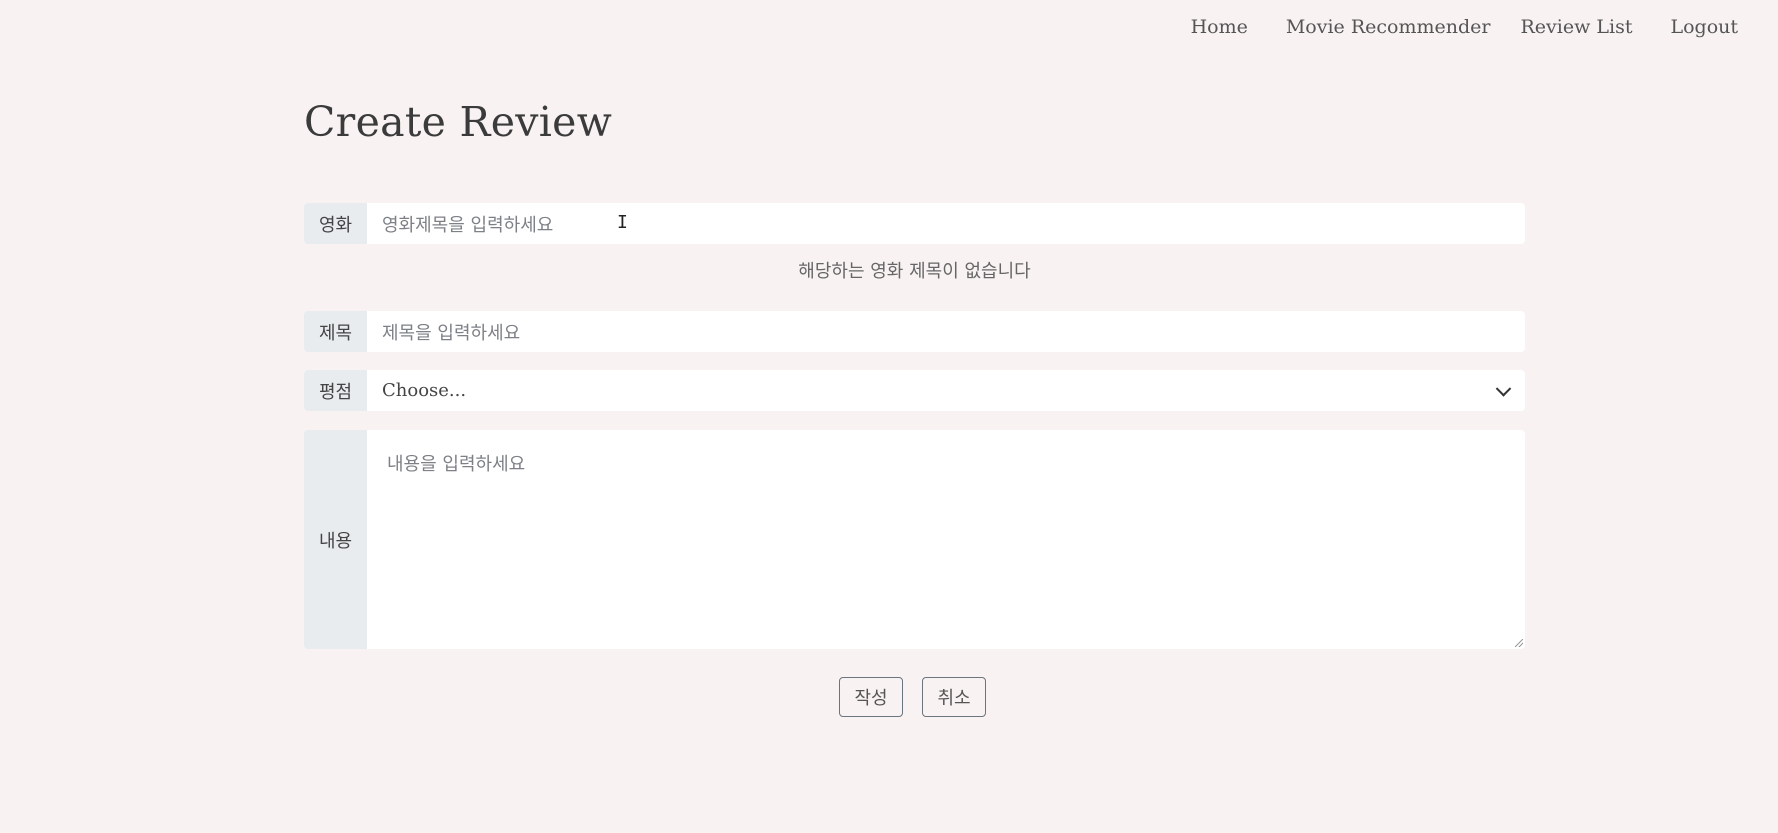  What do you see at coordinates (622, 222) in the screenshot?
I see `text-cursor-icon: I` at bounding box center [622, 222].